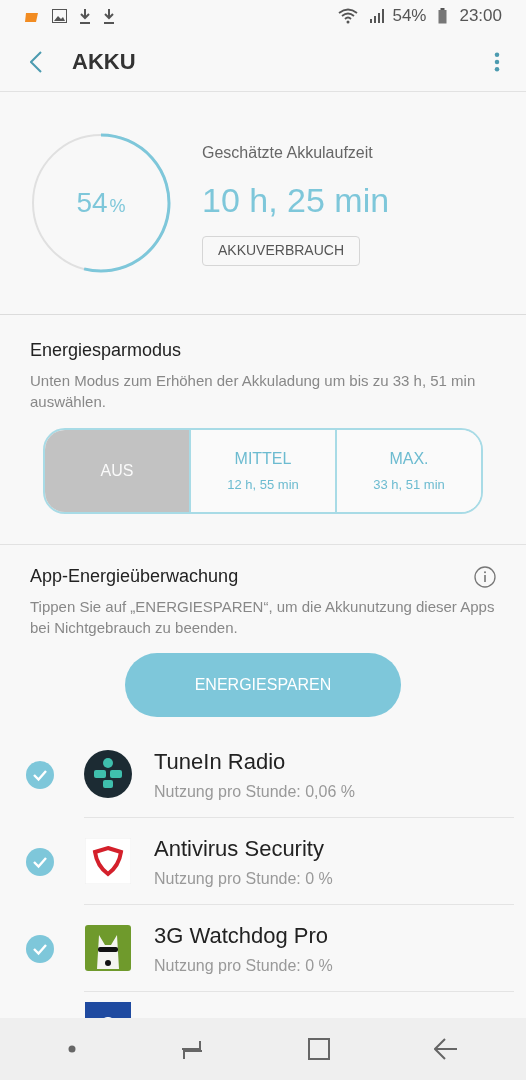 The height and width of the screenshot is (1080, 526). I want to click on battery-percentage: 54%, so click(101, 203).